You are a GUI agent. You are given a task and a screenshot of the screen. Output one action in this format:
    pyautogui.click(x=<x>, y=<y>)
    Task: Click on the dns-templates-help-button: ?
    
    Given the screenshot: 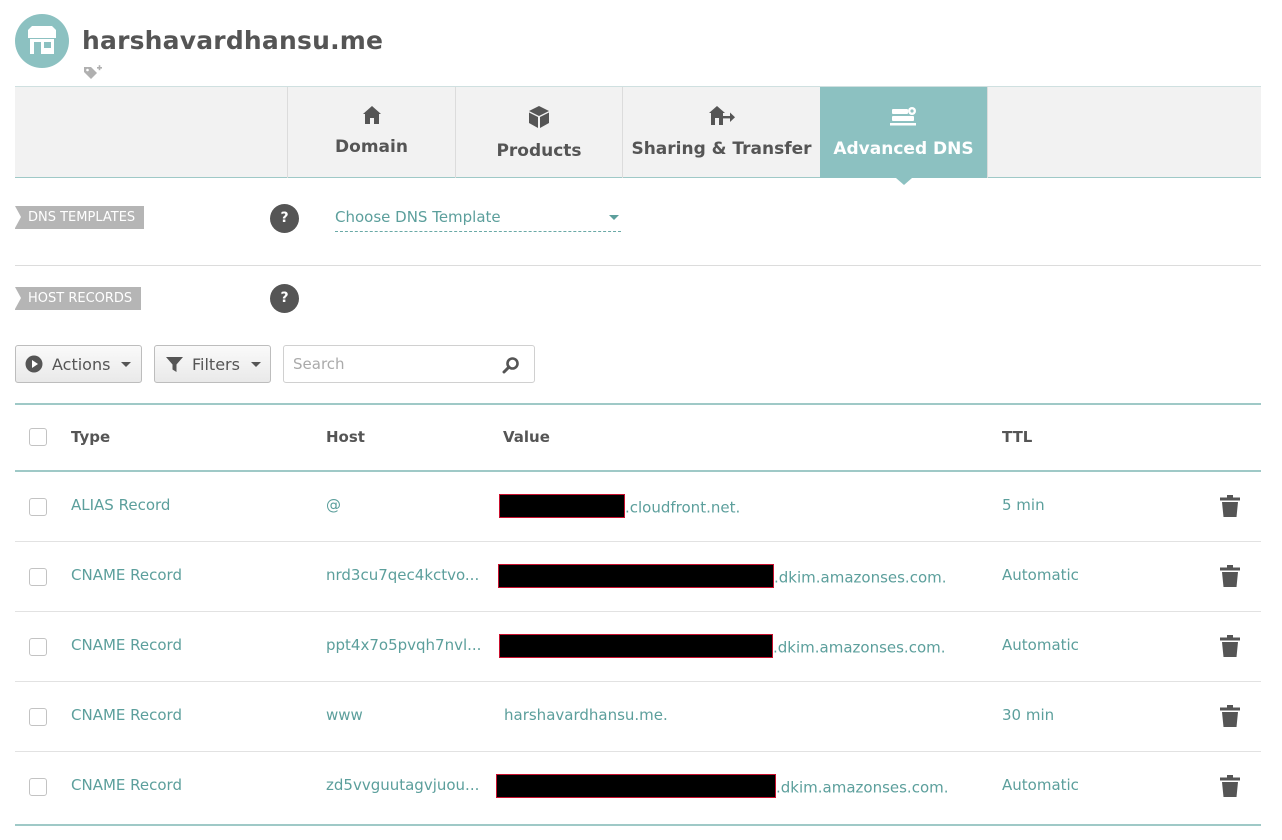 What is the action you would take?
    pyautogui.click(x=284, y=218)
    